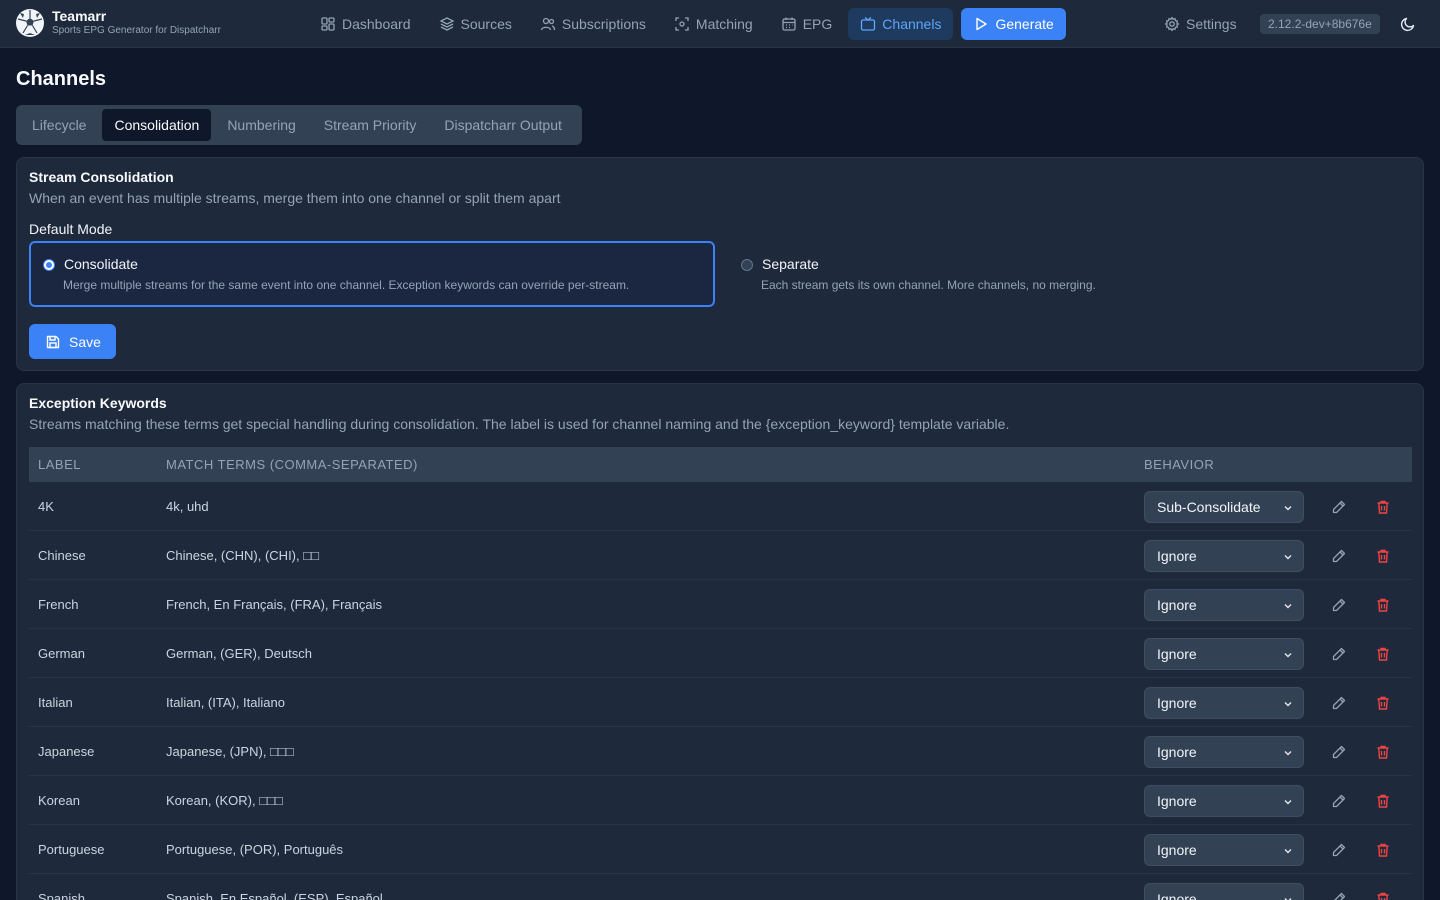 The height and width of the screenshot is (900, 1440). What do you see at coordinates (53, 341) in the screenshot?
I see `save-icon` at bounding box center [53, 341].